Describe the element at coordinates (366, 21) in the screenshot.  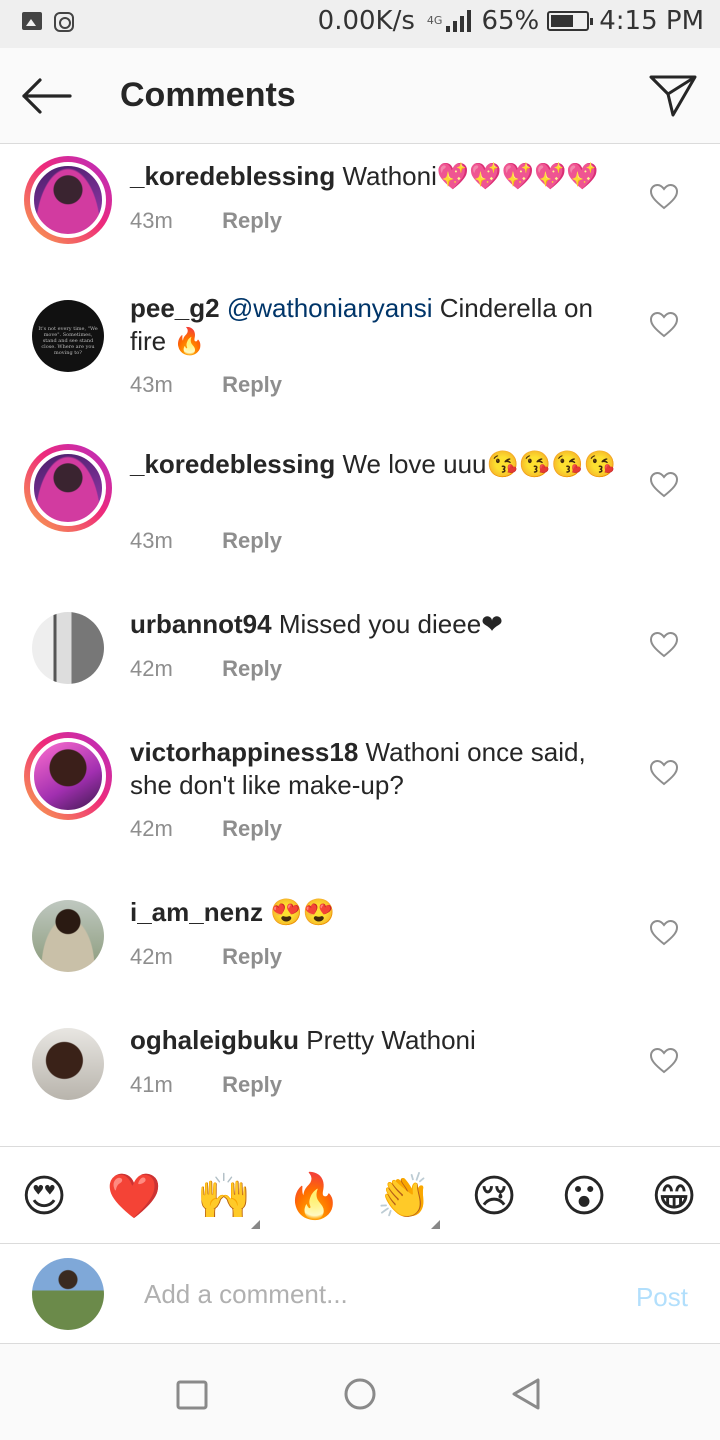
I see `network-speed: 0.00K/s` at that location.